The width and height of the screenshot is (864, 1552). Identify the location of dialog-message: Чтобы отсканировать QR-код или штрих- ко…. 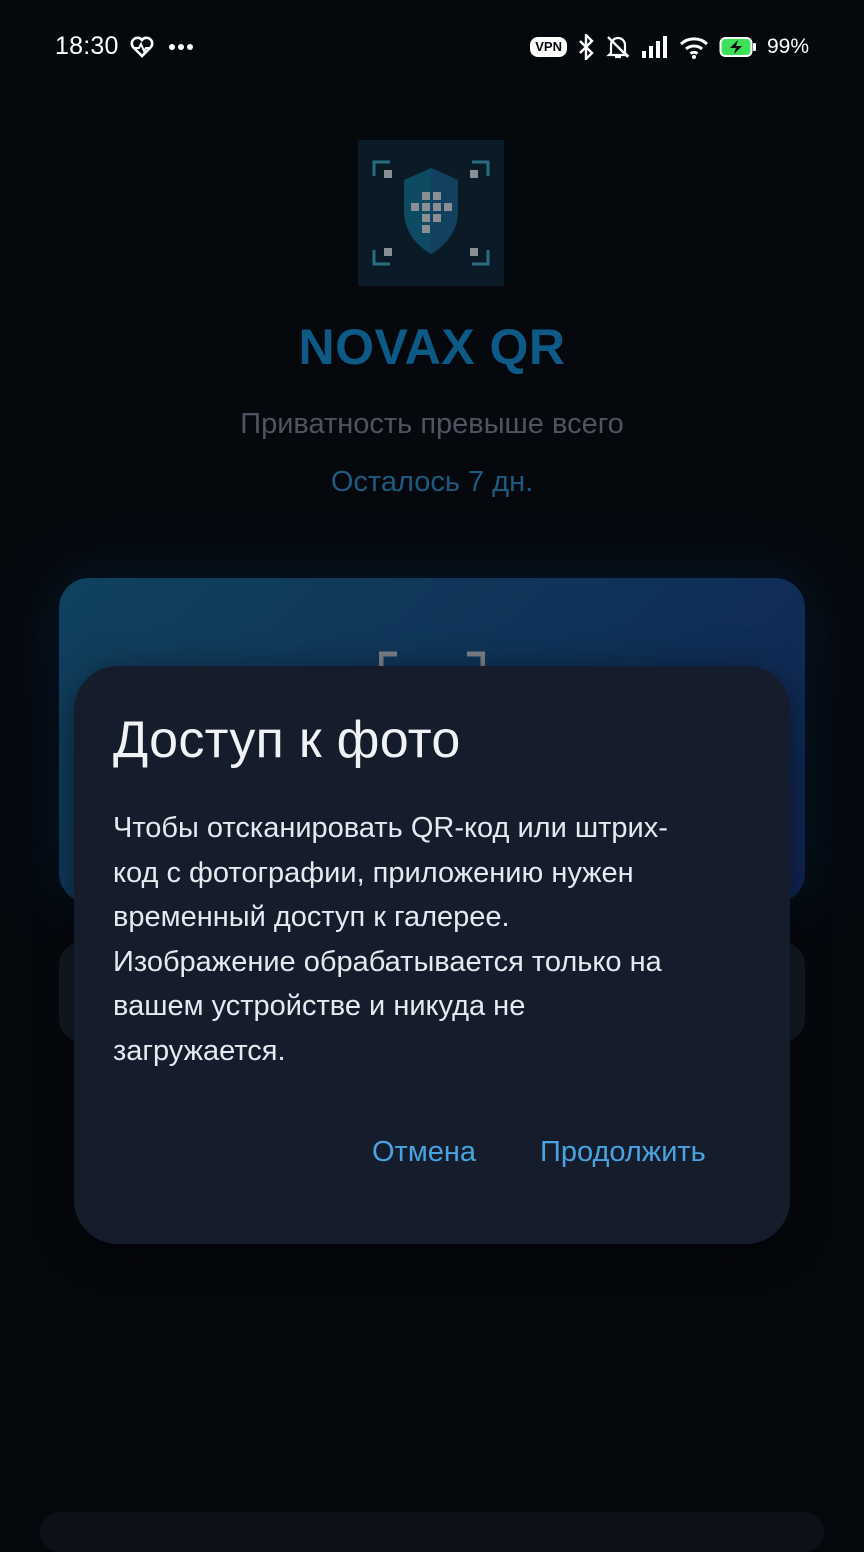
(428, 939).